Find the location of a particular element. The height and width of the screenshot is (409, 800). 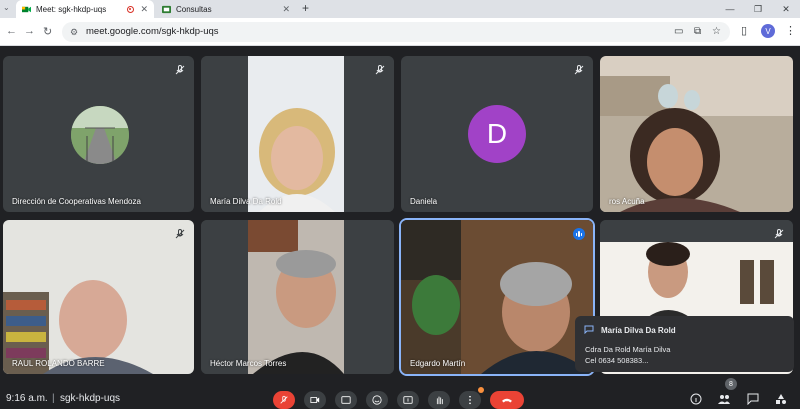

notification-dot-icon is located at coordinates (481, 390).